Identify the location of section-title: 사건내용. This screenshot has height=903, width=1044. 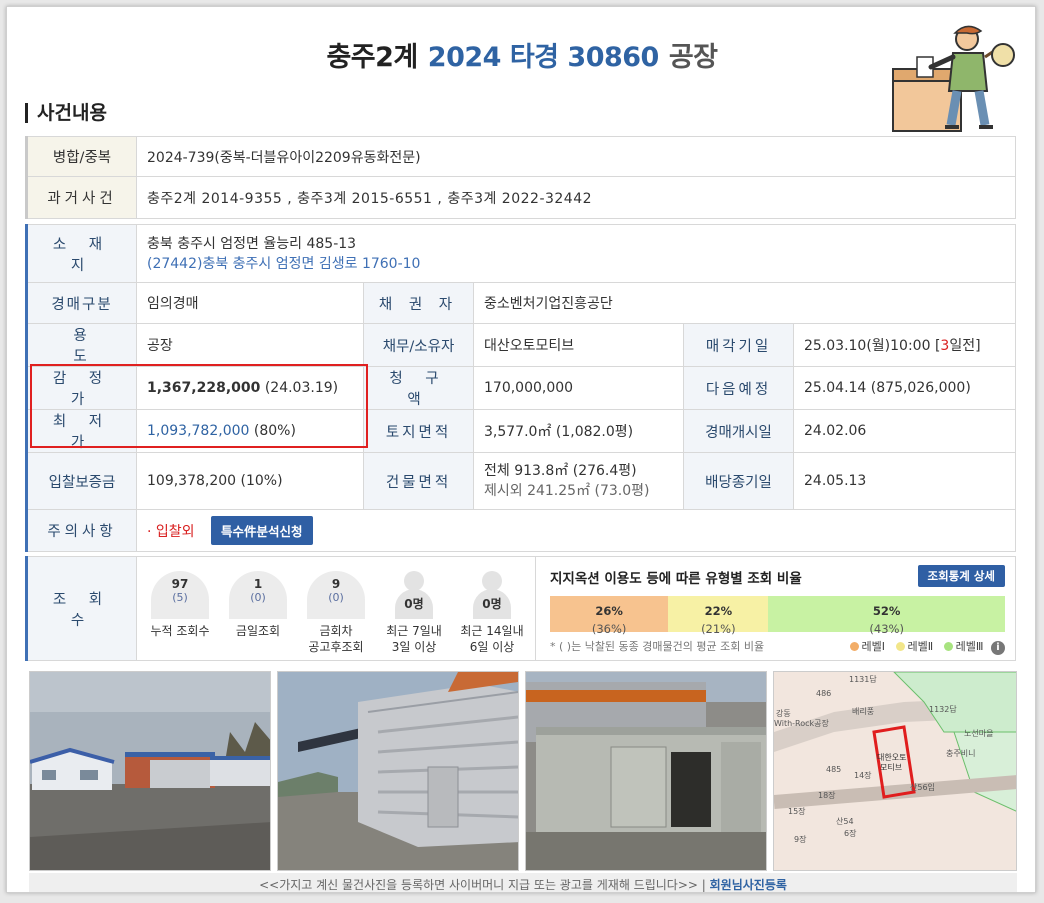
(66, 113).